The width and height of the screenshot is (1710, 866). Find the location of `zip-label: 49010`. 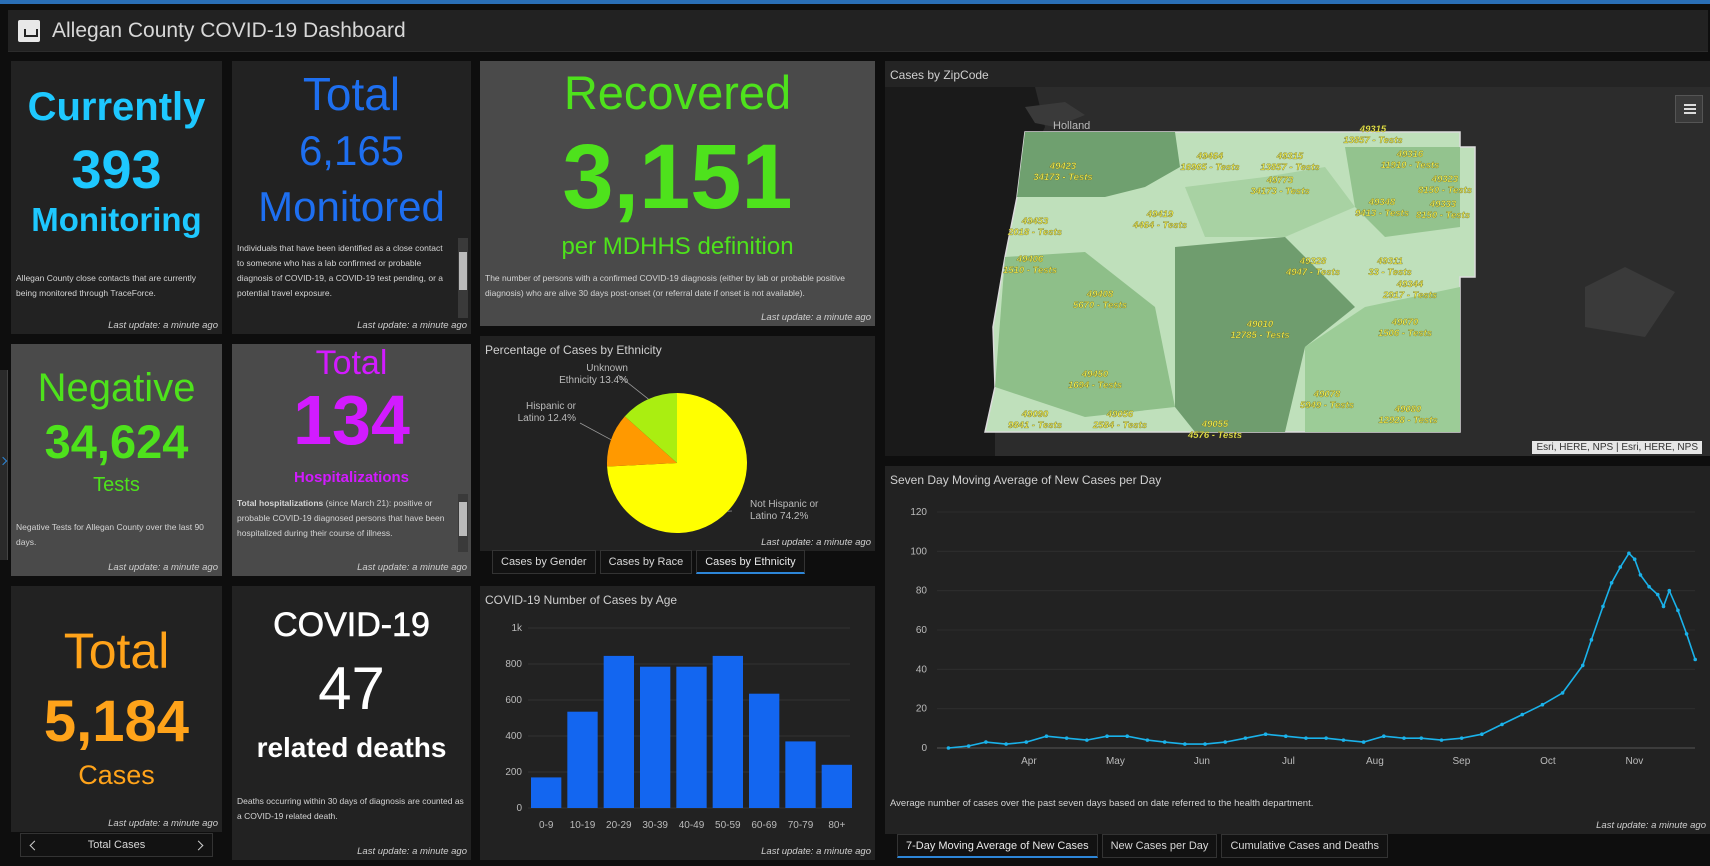

zip-label: 49010 is located at coordinates (1260, 324).